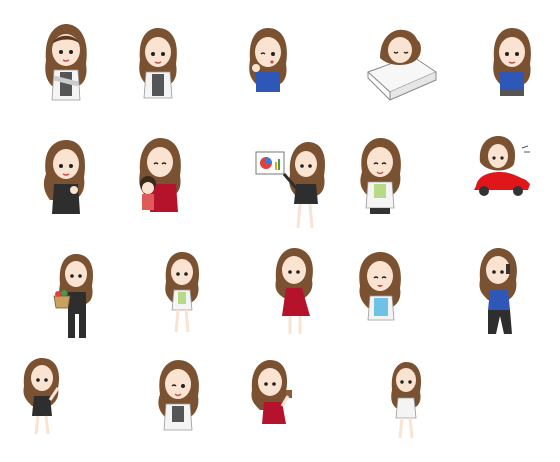  What do you see at coordinates (380, 176) in the screenshot?
I see `girl-smiling-icon` at bounding box center [380, 176].